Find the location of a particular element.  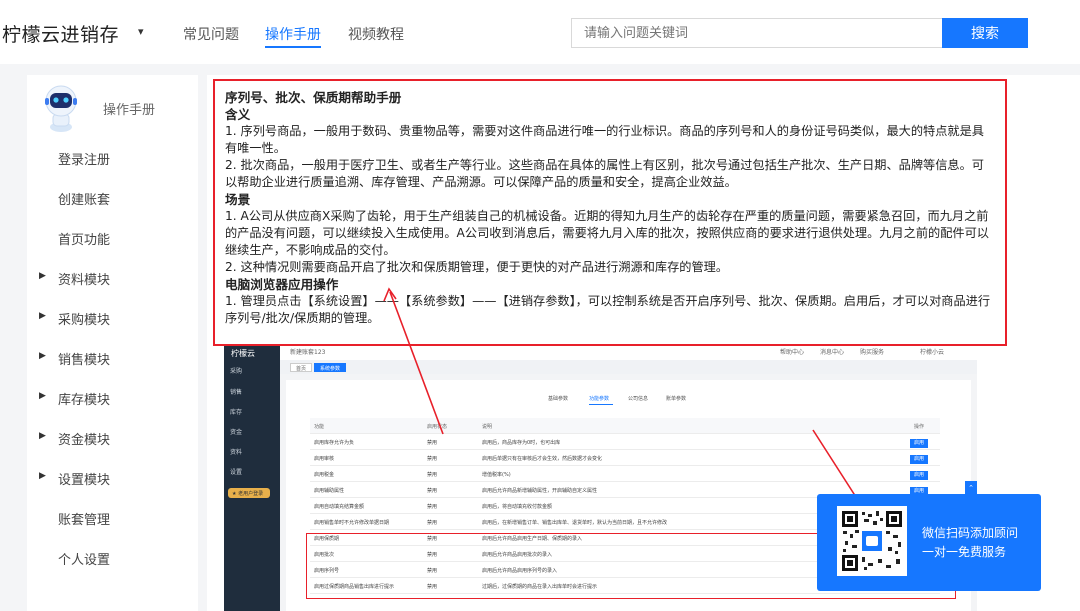

search-input is located at coordinates (757, 33).